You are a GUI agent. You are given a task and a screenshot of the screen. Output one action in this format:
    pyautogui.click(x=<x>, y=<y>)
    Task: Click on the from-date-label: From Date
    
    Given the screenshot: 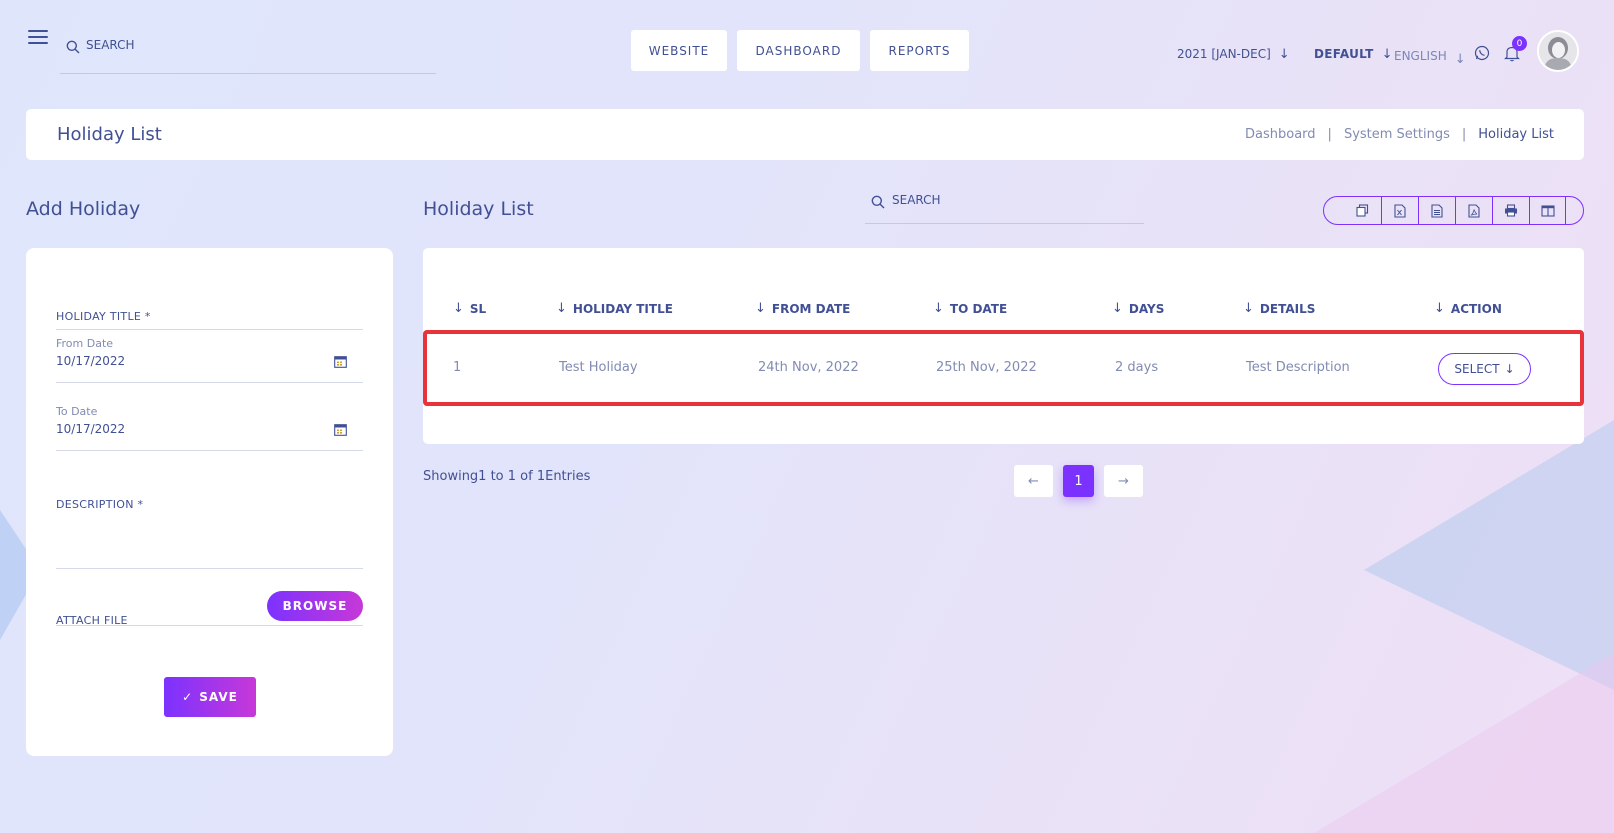 What is the action you would take?
    pyautogui.click(x=85, y=343)
    